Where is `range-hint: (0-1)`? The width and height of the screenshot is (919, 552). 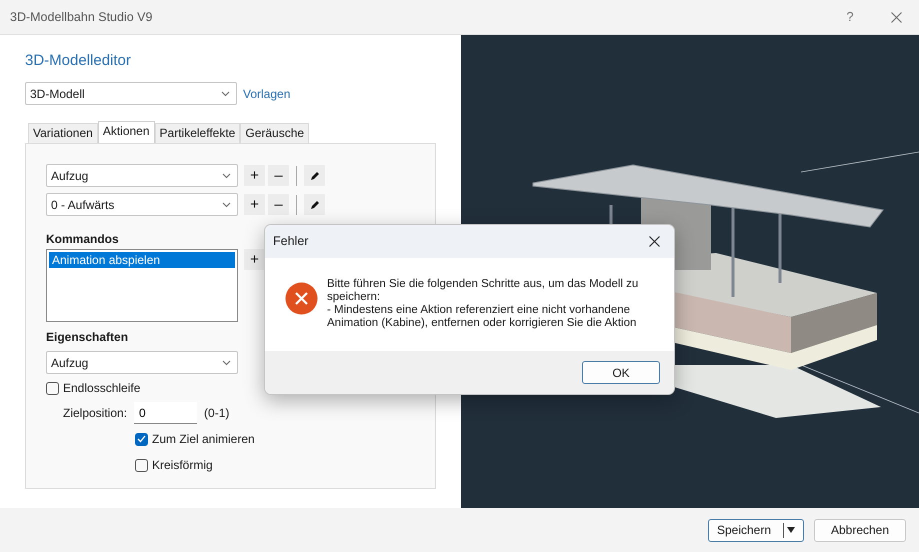
range-hint: (0-1) is located at coordinates (217, 413).